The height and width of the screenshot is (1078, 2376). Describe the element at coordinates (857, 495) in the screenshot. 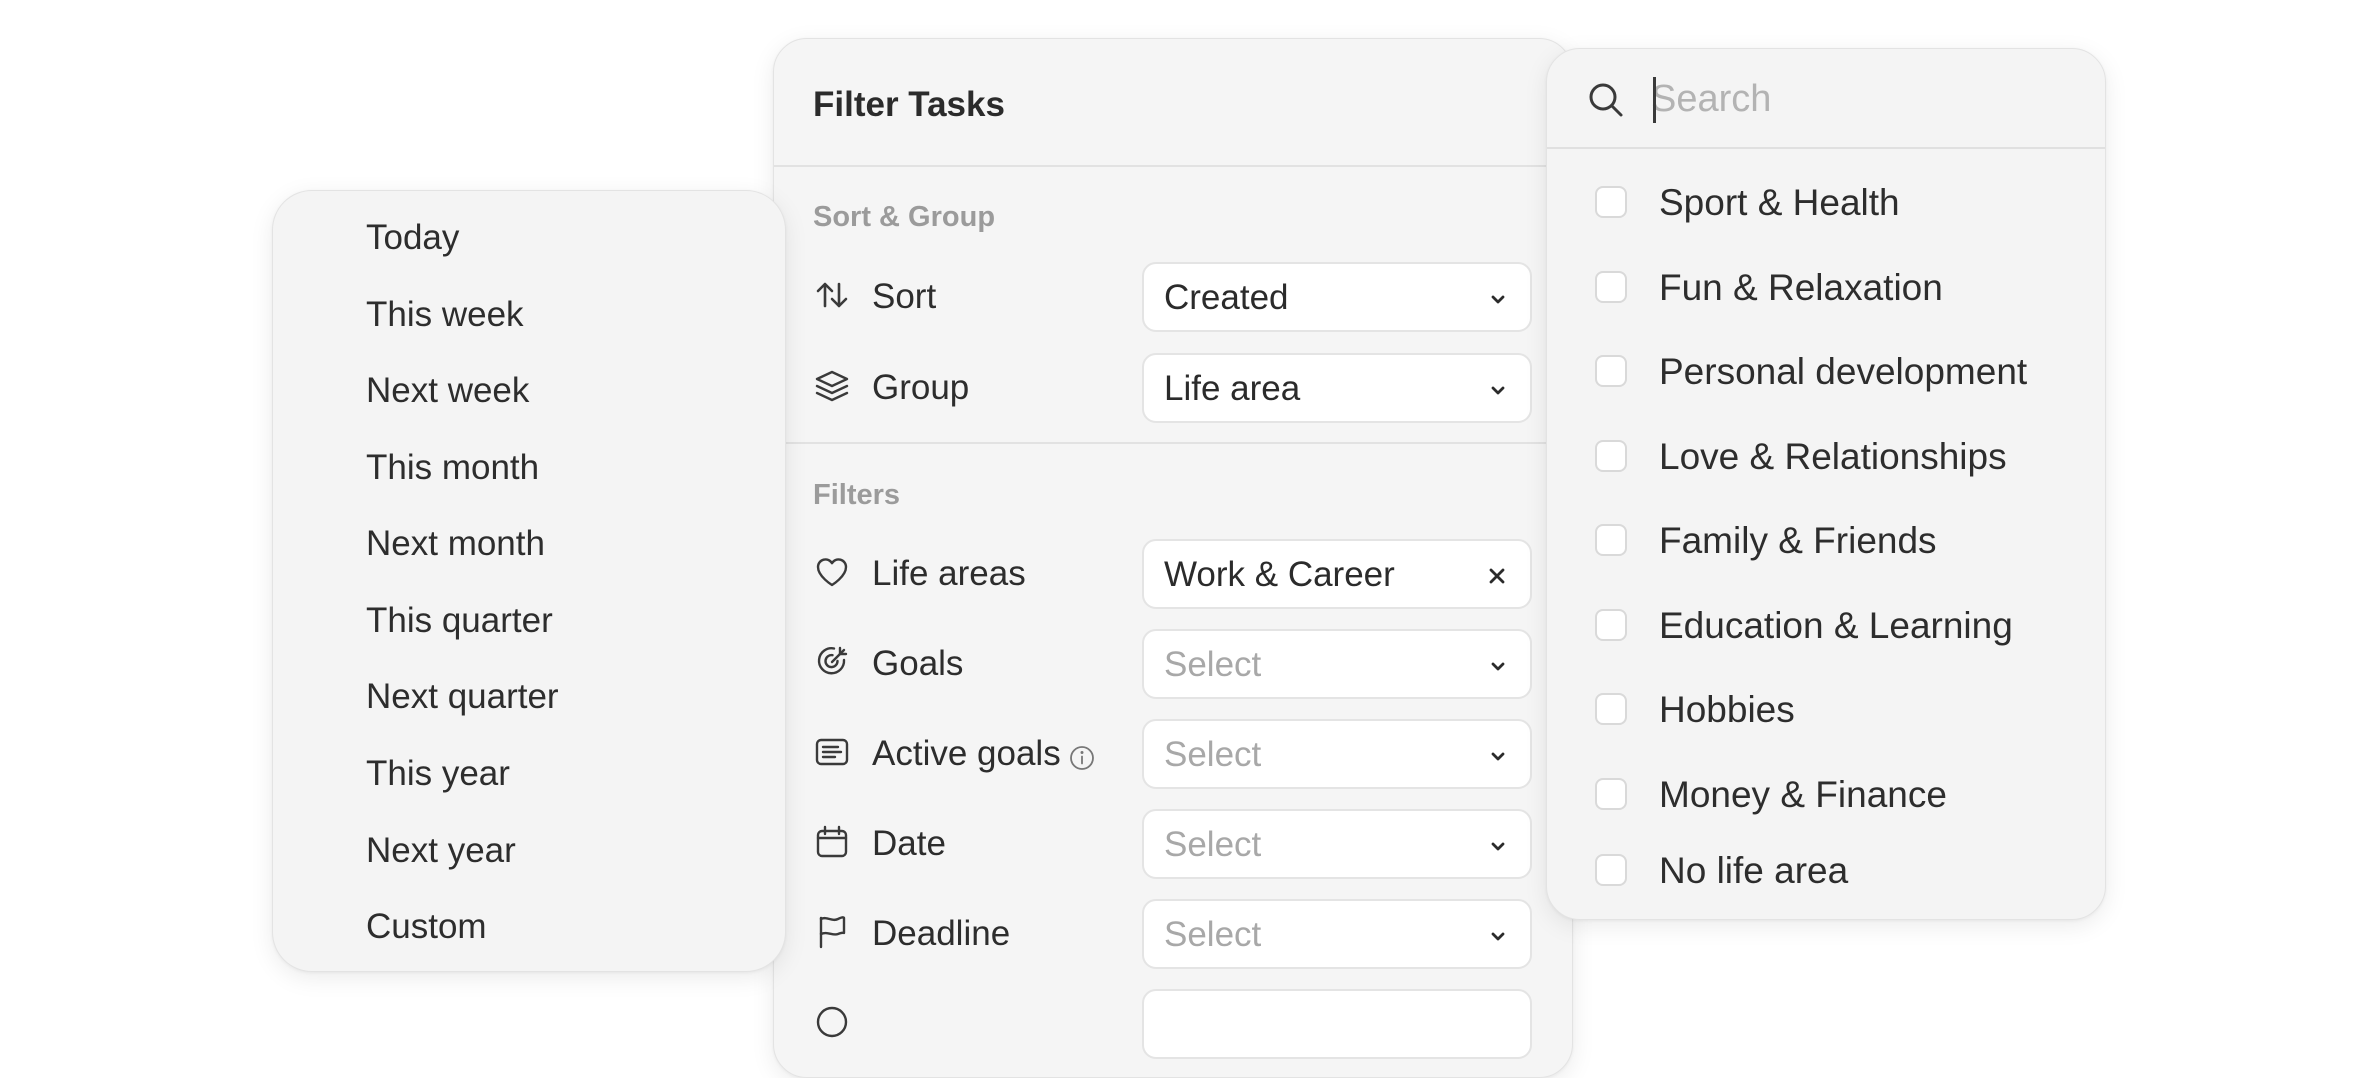

I see `section-filters: Filters` at that location.